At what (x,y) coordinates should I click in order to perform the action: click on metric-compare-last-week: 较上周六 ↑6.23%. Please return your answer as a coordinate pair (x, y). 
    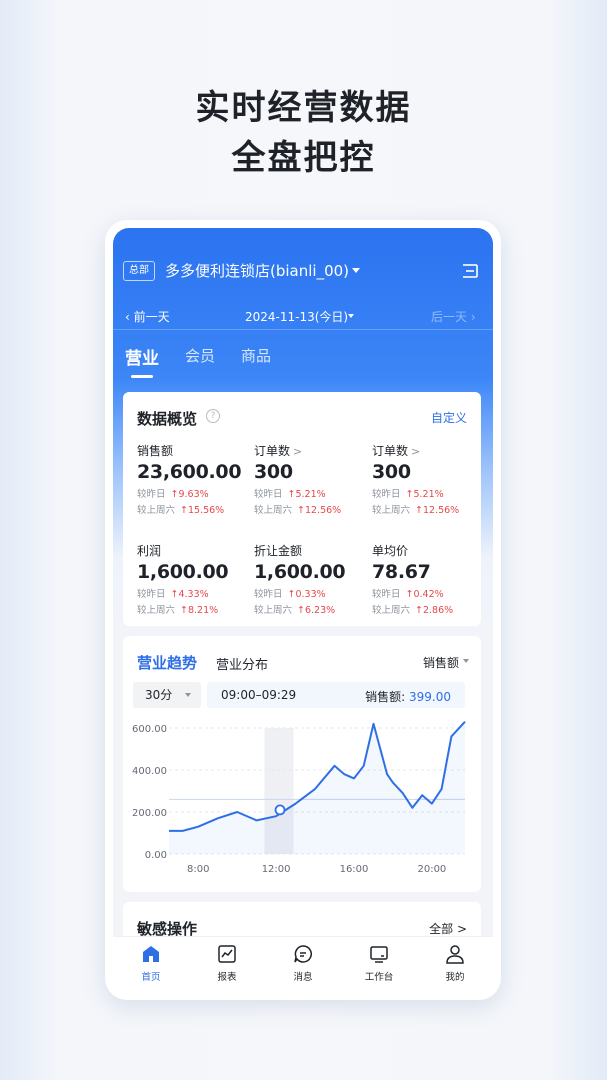
    Looking at the image, I should click on (313, 609).